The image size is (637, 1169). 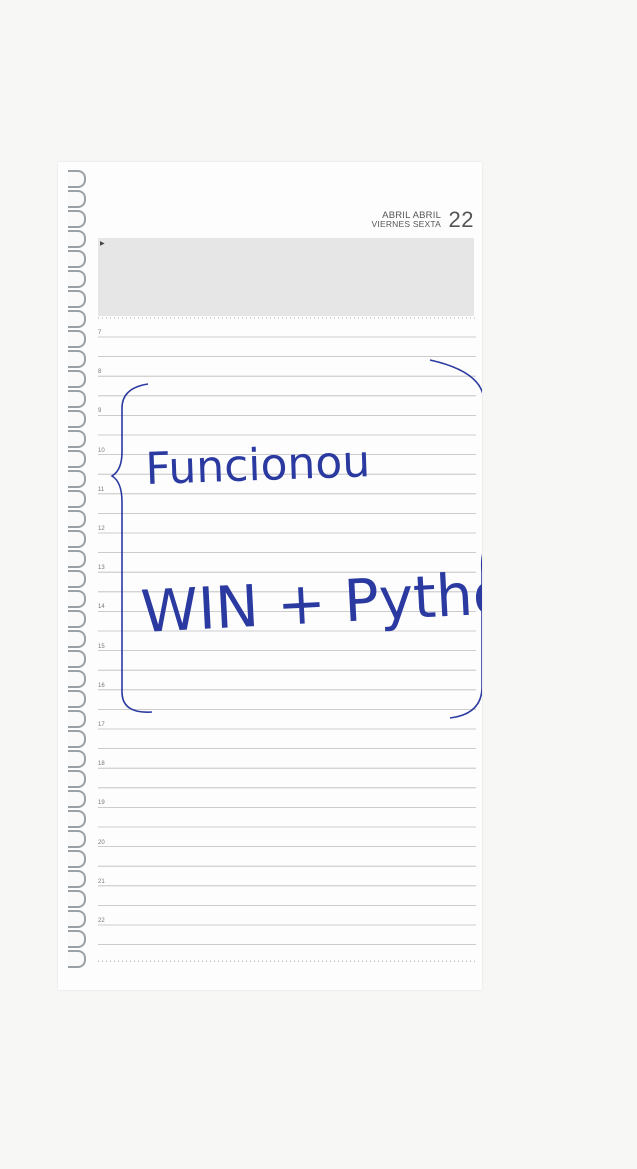 I want to click on handwriting-line-2: WIN + Python, so click(x=310, y=601).